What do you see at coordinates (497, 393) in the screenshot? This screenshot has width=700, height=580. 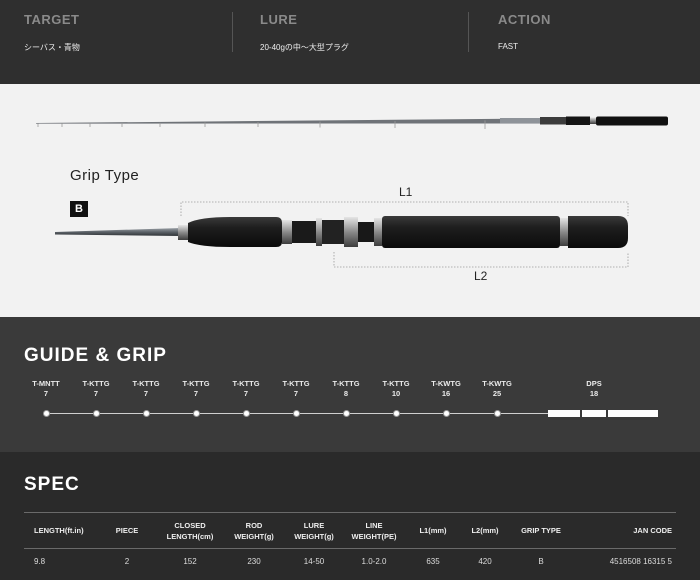 I see `guide-size: 25` at bounding box center [497, 393].